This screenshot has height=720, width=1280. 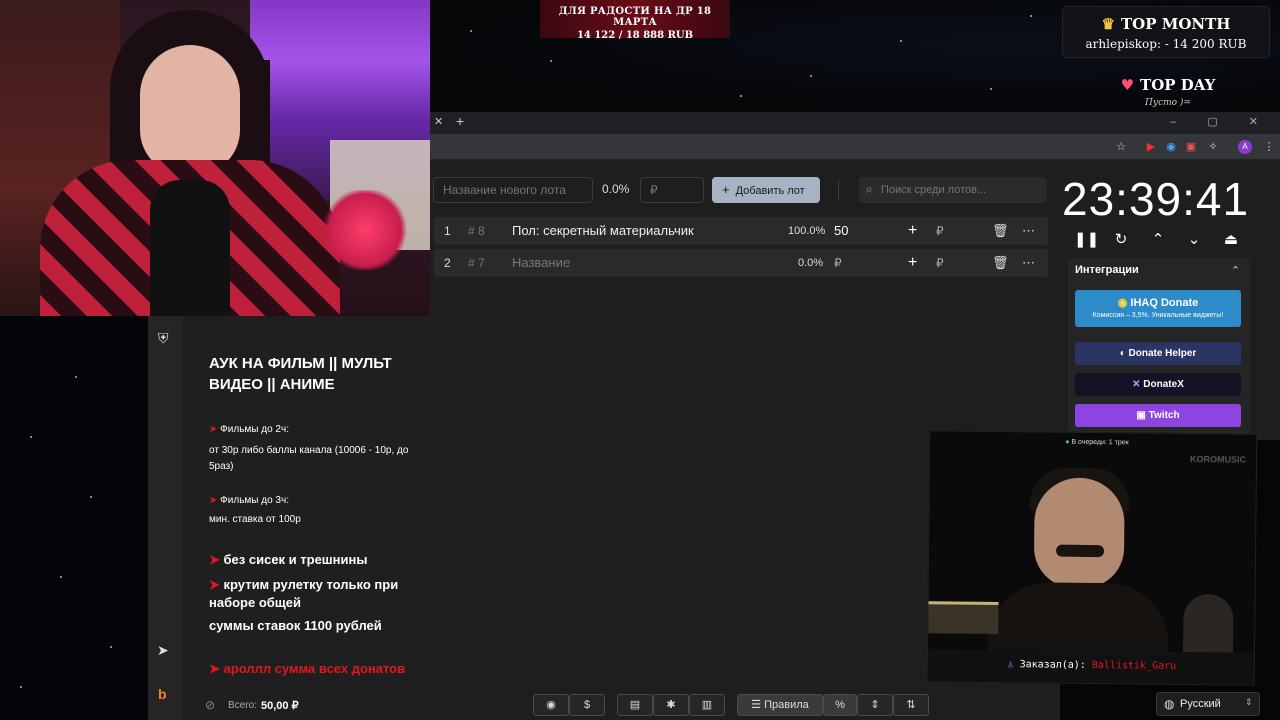 I want to click on rules-title: АУК НА ФИЛЬМ || МУЛЬТ ВИДЕО || АНИМЕ, so click(x=300, y=374).